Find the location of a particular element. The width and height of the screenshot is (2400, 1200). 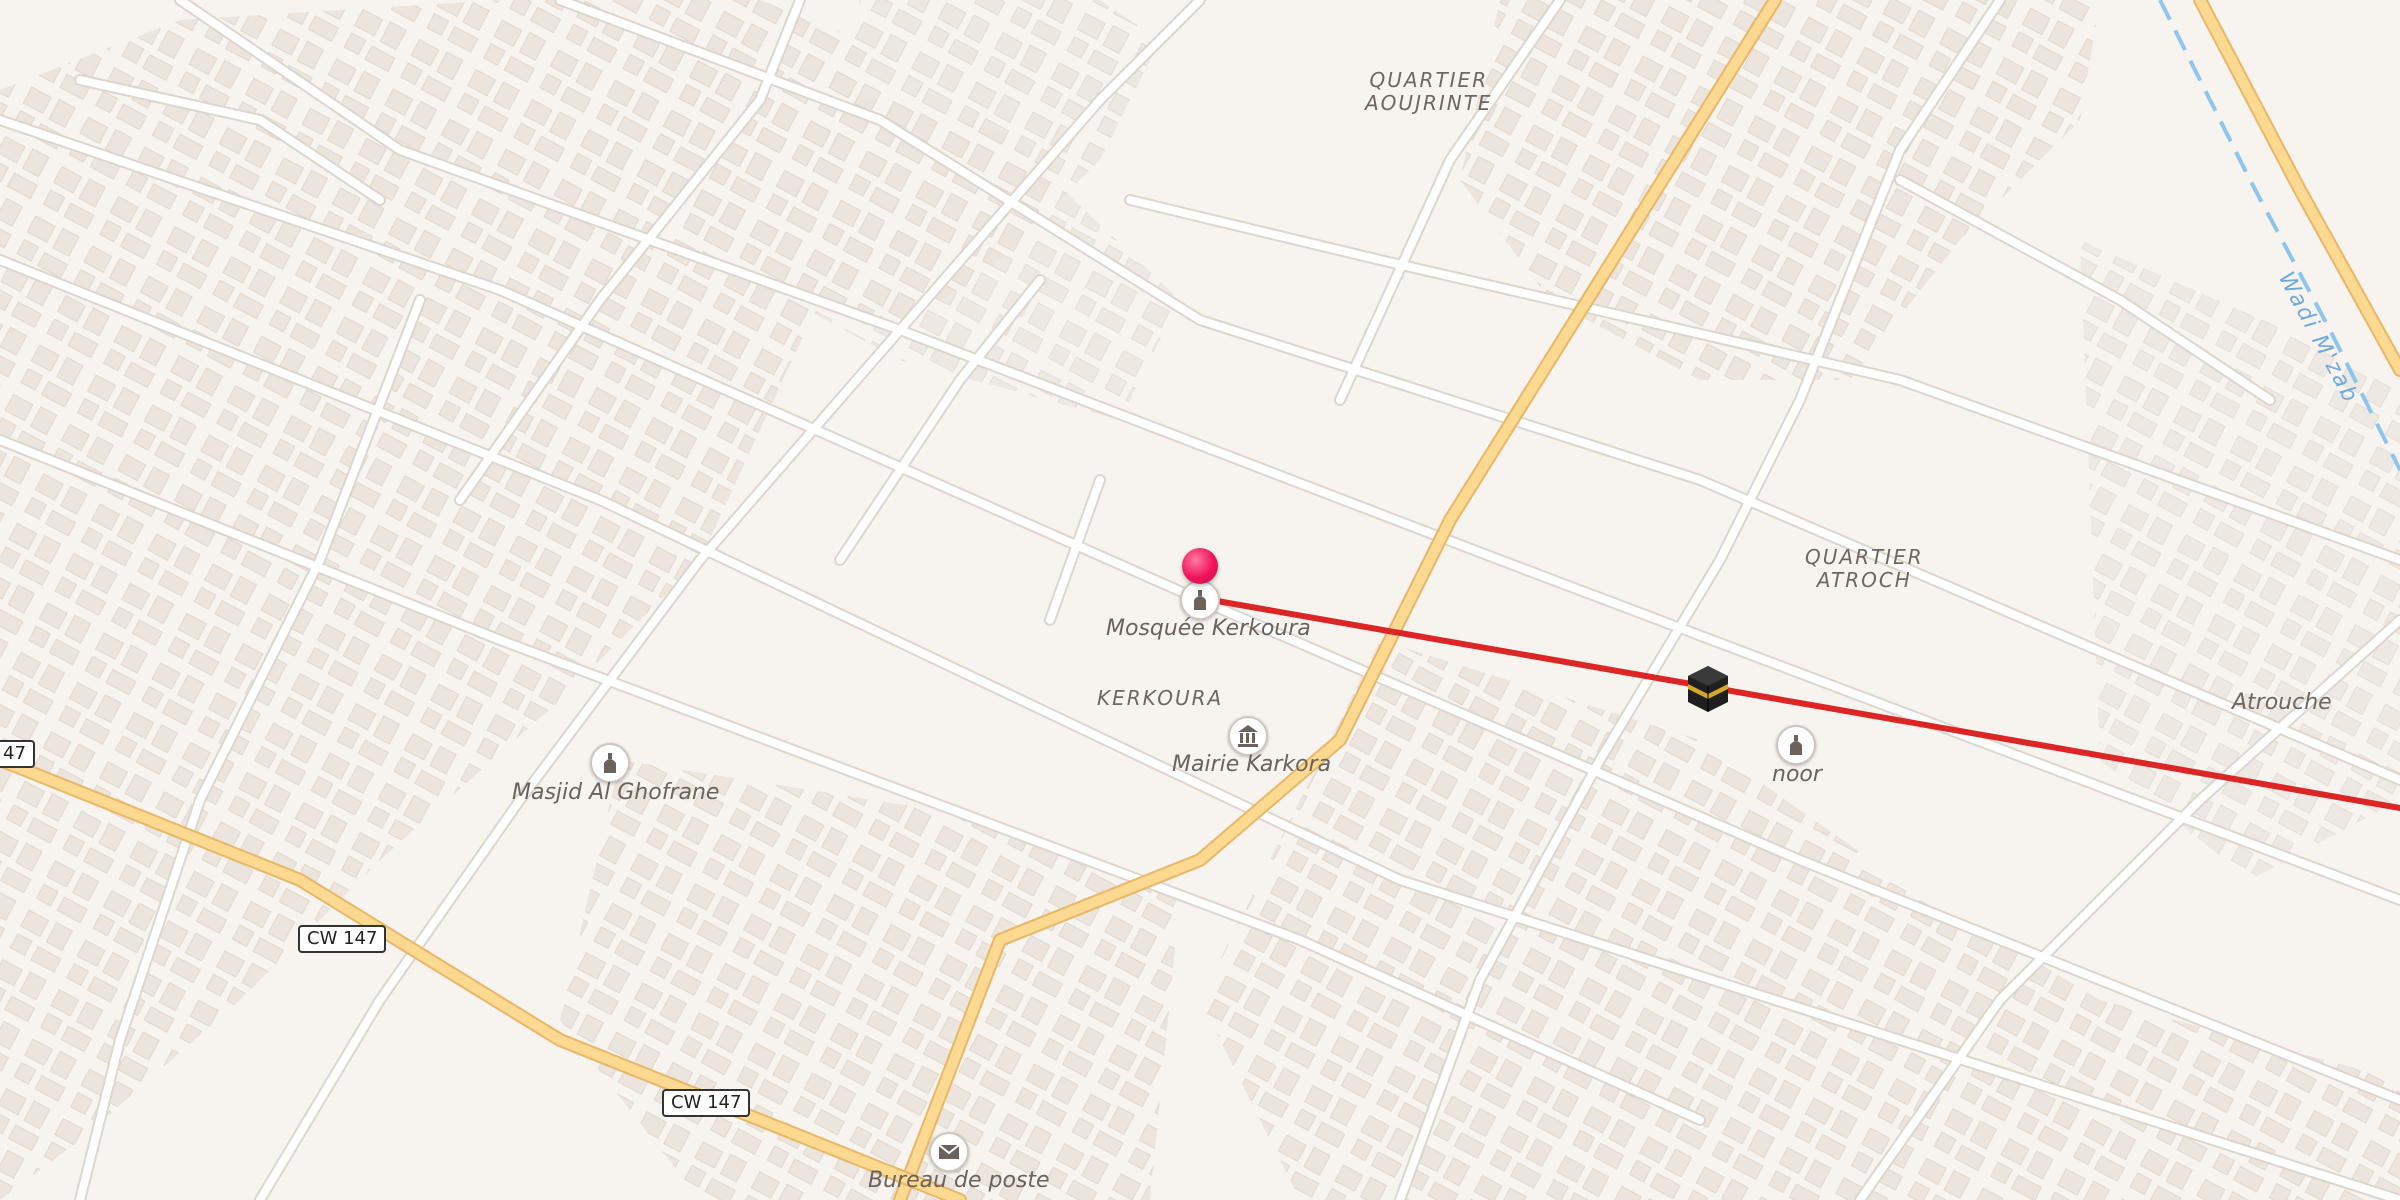

poi-label-mosquee-kerkoura: Mosquée Kerkoura is located at coordinates (1208, 628).